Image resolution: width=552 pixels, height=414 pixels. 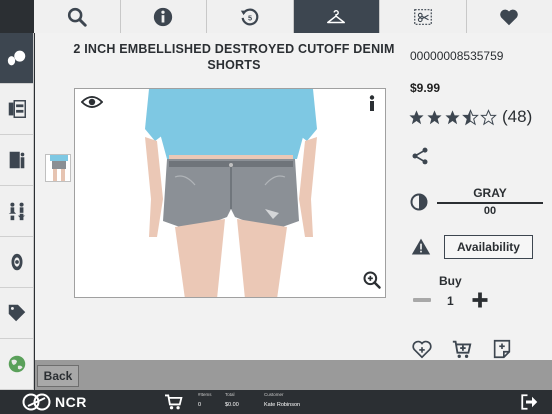 I want to click on product-thumbnail, so click(x=58, y=168).